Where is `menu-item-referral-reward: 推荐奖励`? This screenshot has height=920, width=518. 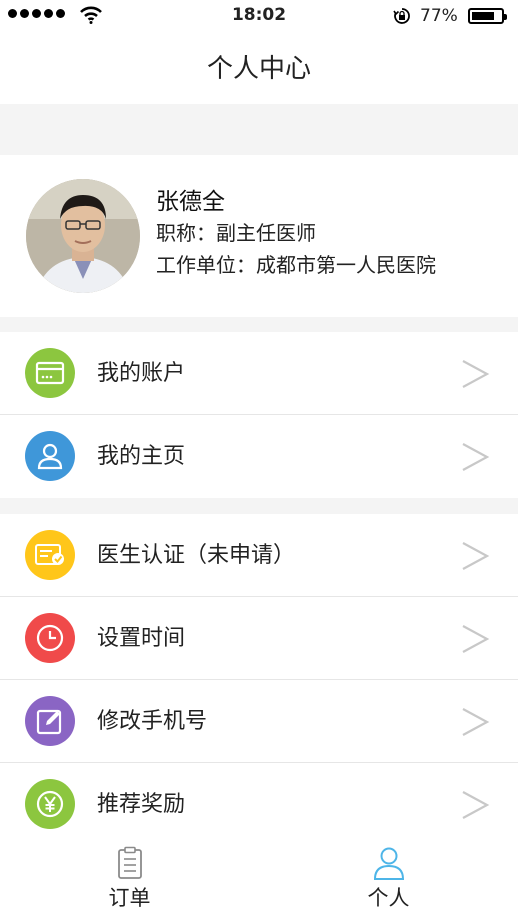
menu-item-referral-reward: 推荐奖励 is located at coordinates (259, 804).